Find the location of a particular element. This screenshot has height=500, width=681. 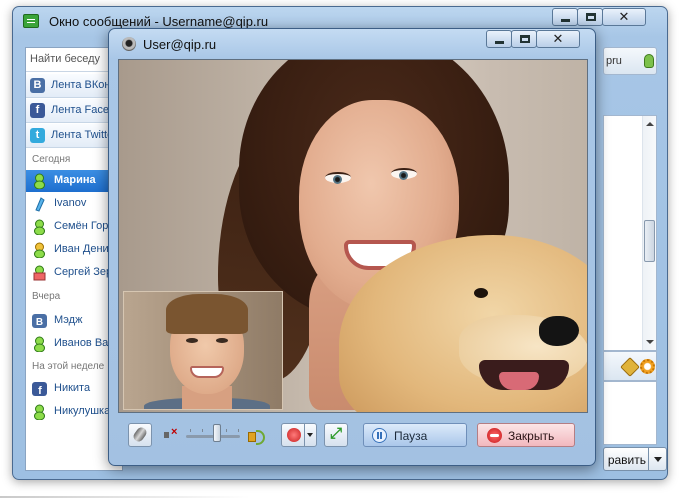

section-header-today: Сегодня is located at coordinates (51, 159).